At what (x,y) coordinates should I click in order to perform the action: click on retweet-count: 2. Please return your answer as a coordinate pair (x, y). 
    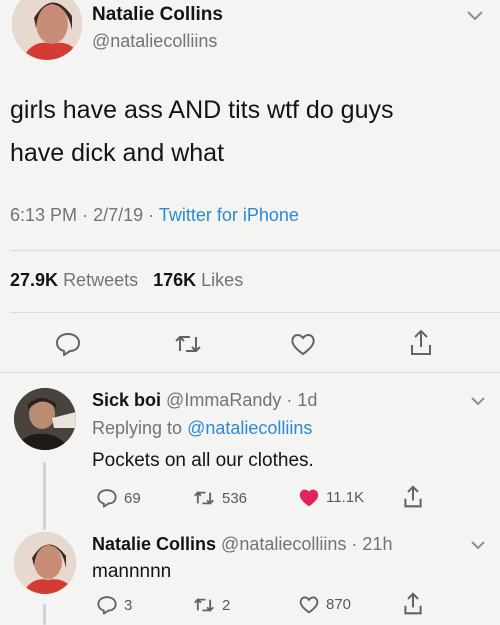
    Looking at the image, I should click on (226, 605).